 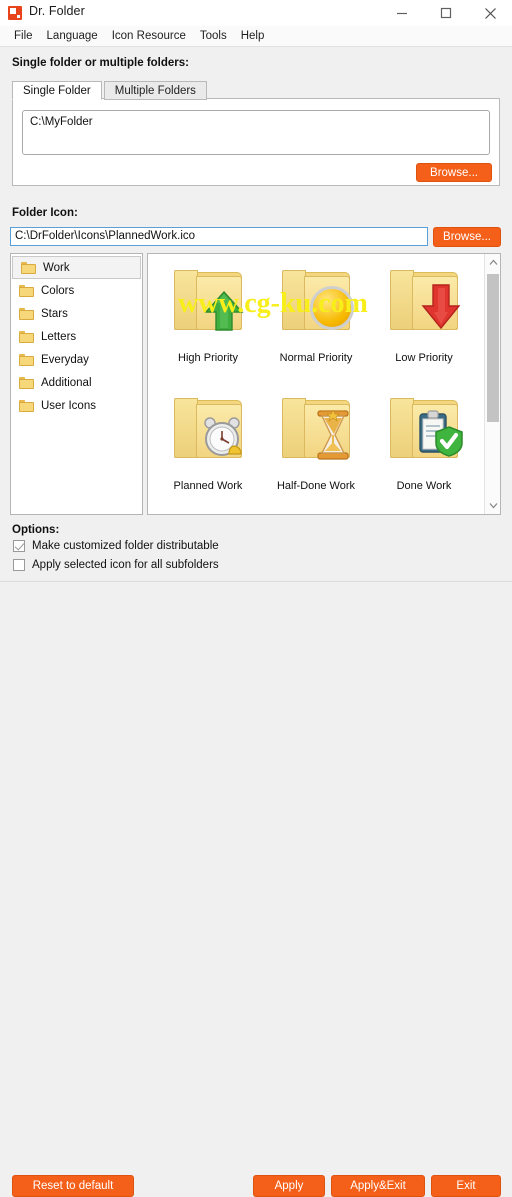 I want to click on category-item-colors: Colors, so click(x=76, y=290).